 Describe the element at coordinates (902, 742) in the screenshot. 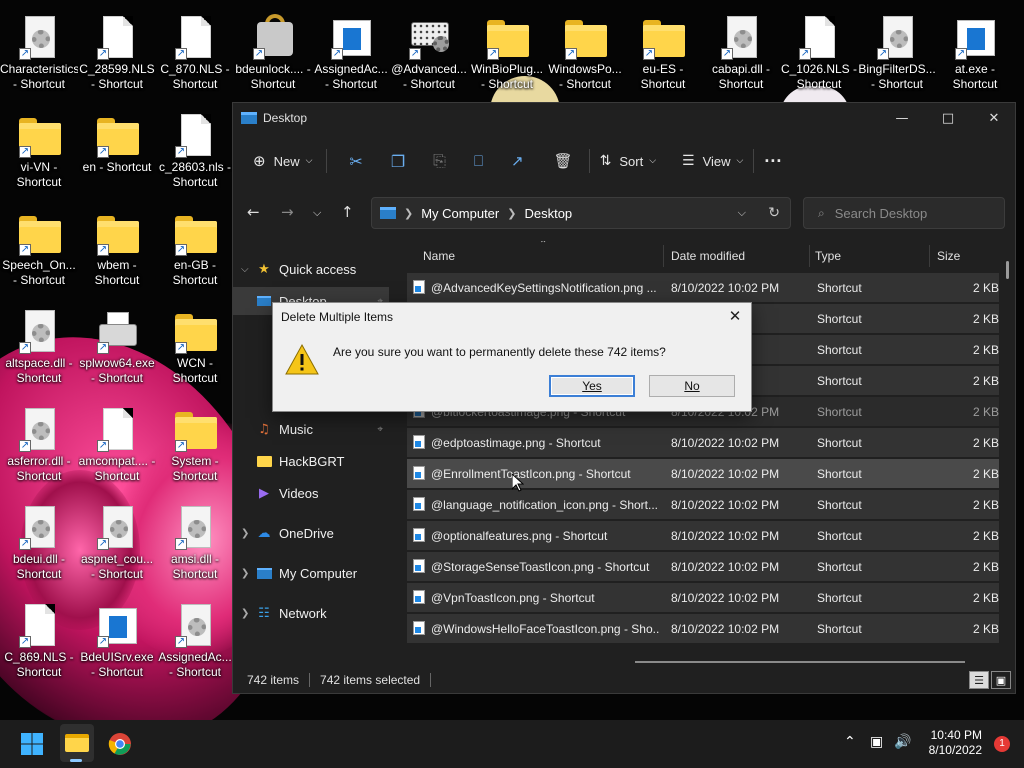

I see `volume-icon: 🔊` at that location.